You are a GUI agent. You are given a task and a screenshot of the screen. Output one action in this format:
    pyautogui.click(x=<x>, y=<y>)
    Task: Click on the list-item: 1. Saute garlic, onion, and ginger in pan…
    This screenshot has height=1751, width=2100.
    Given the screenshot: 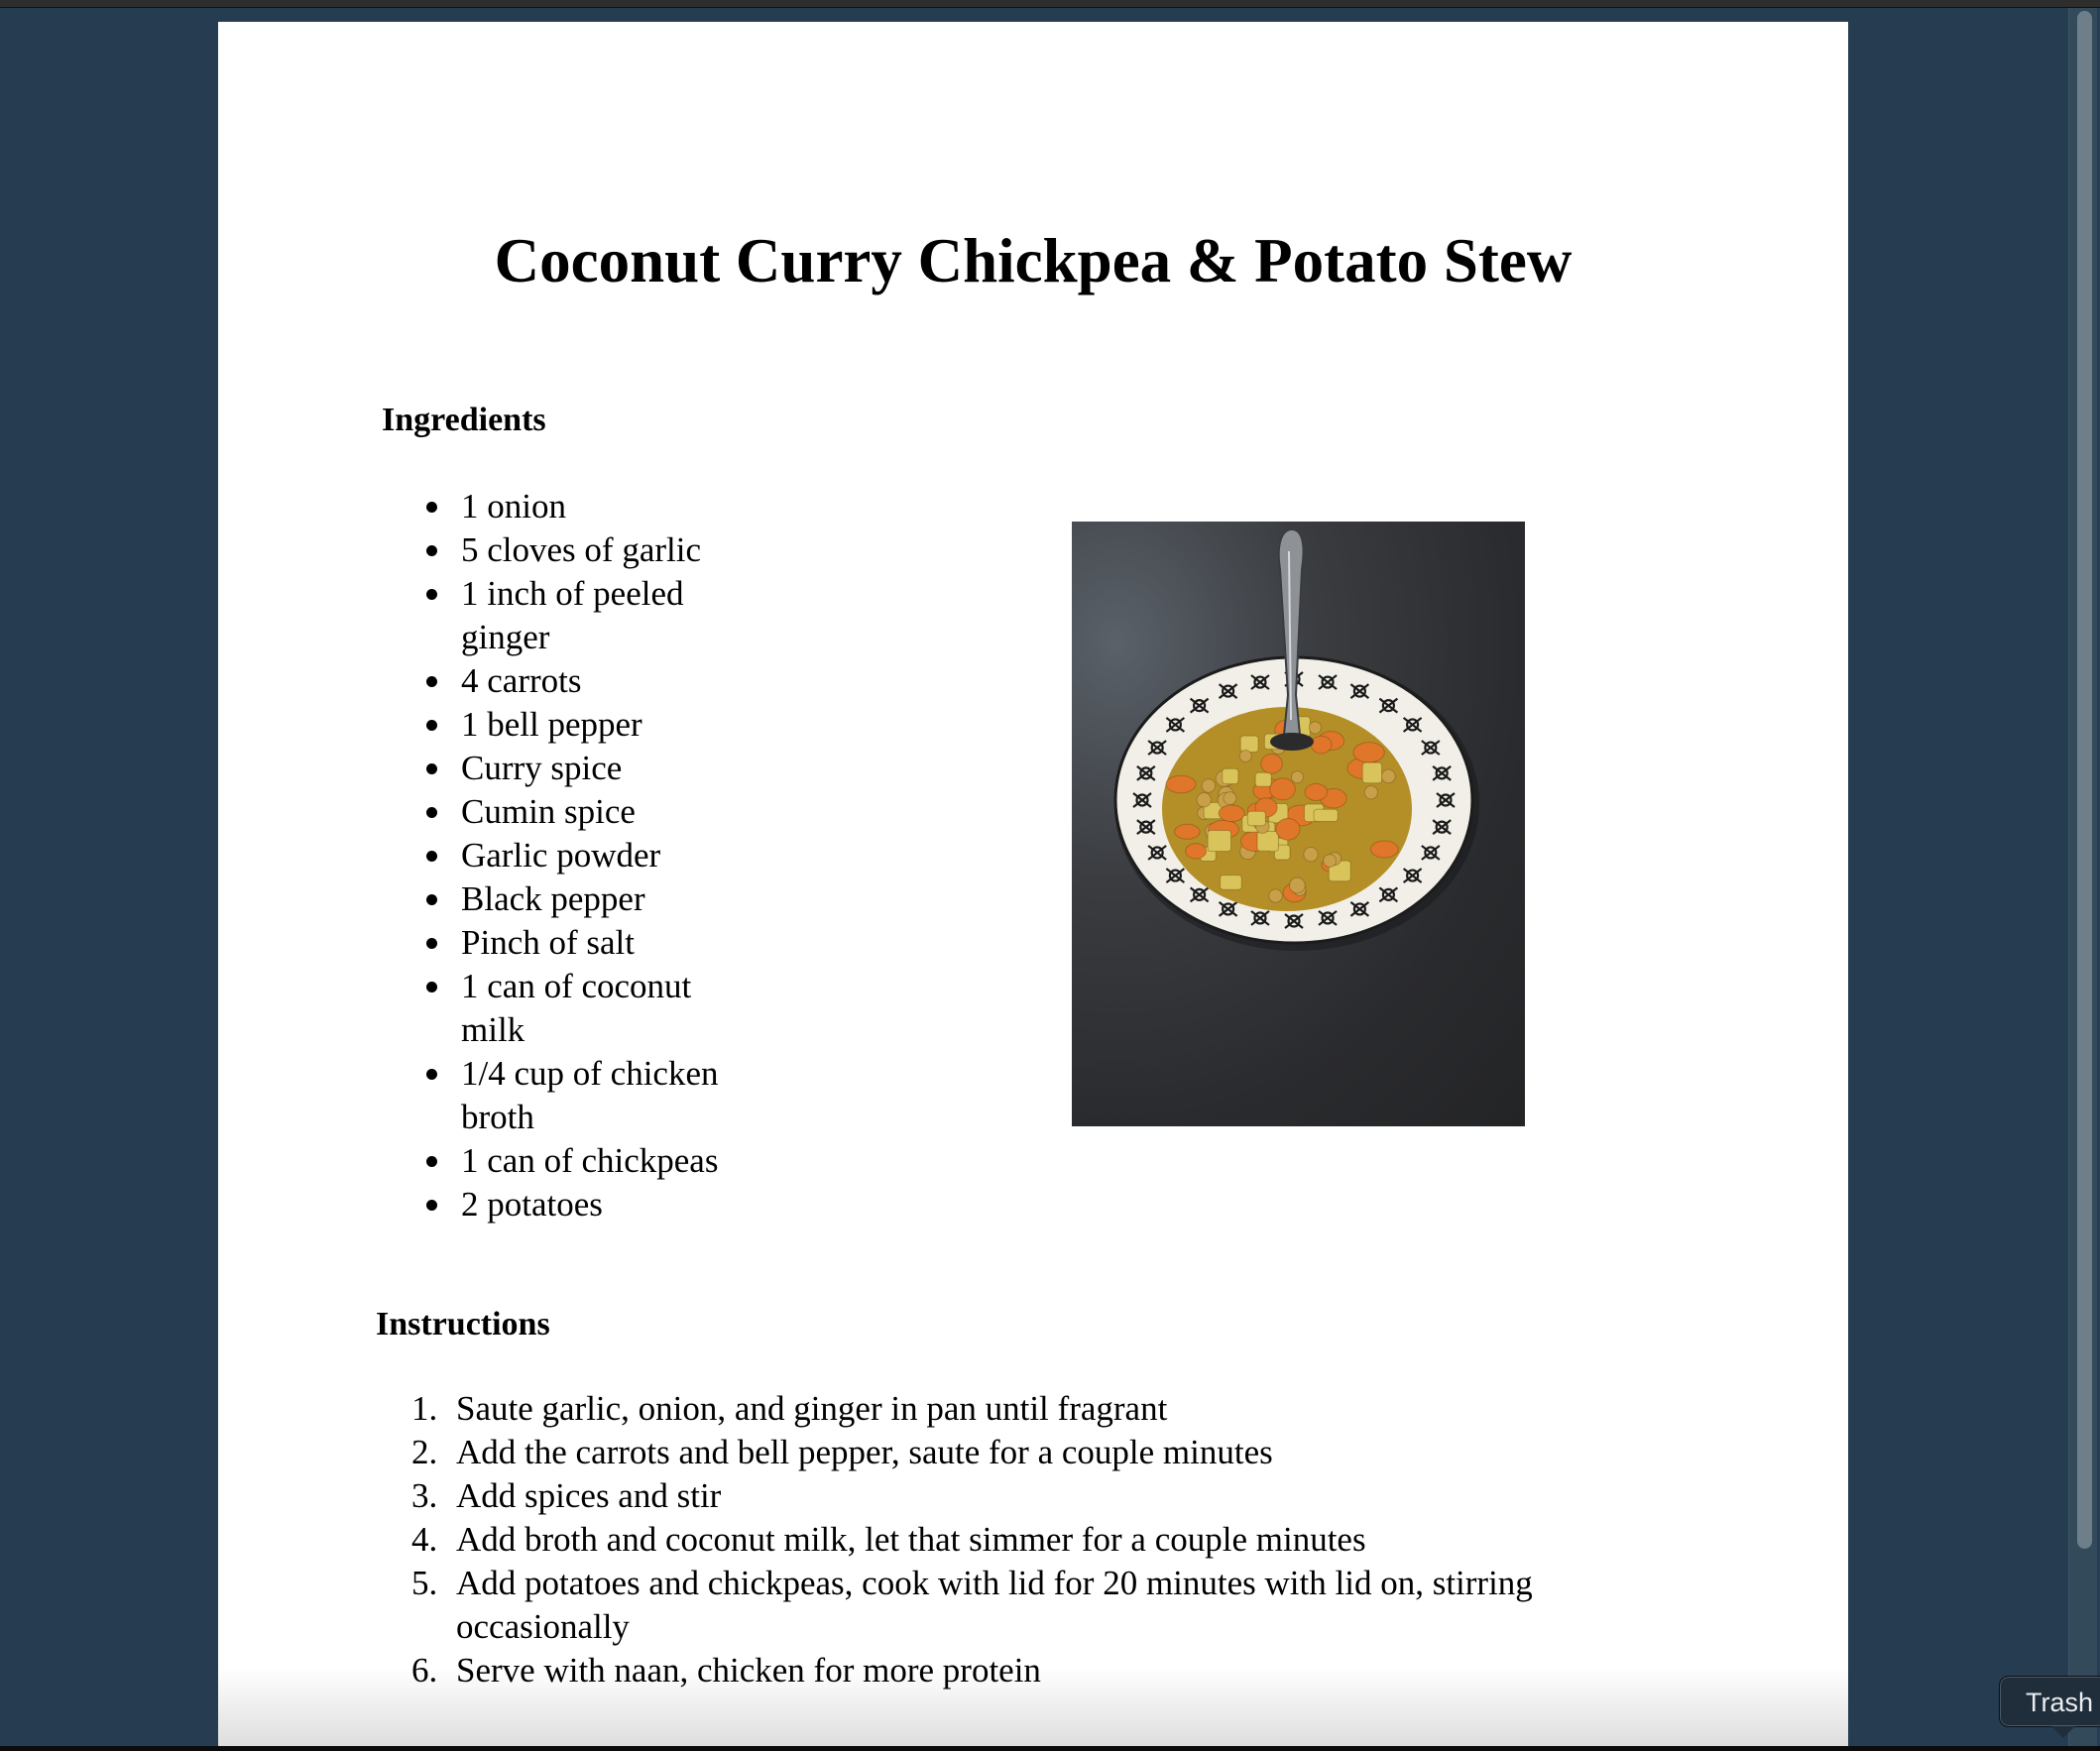 What is the action you would take?
    pyautogui.click(x=999, y=1409)
    